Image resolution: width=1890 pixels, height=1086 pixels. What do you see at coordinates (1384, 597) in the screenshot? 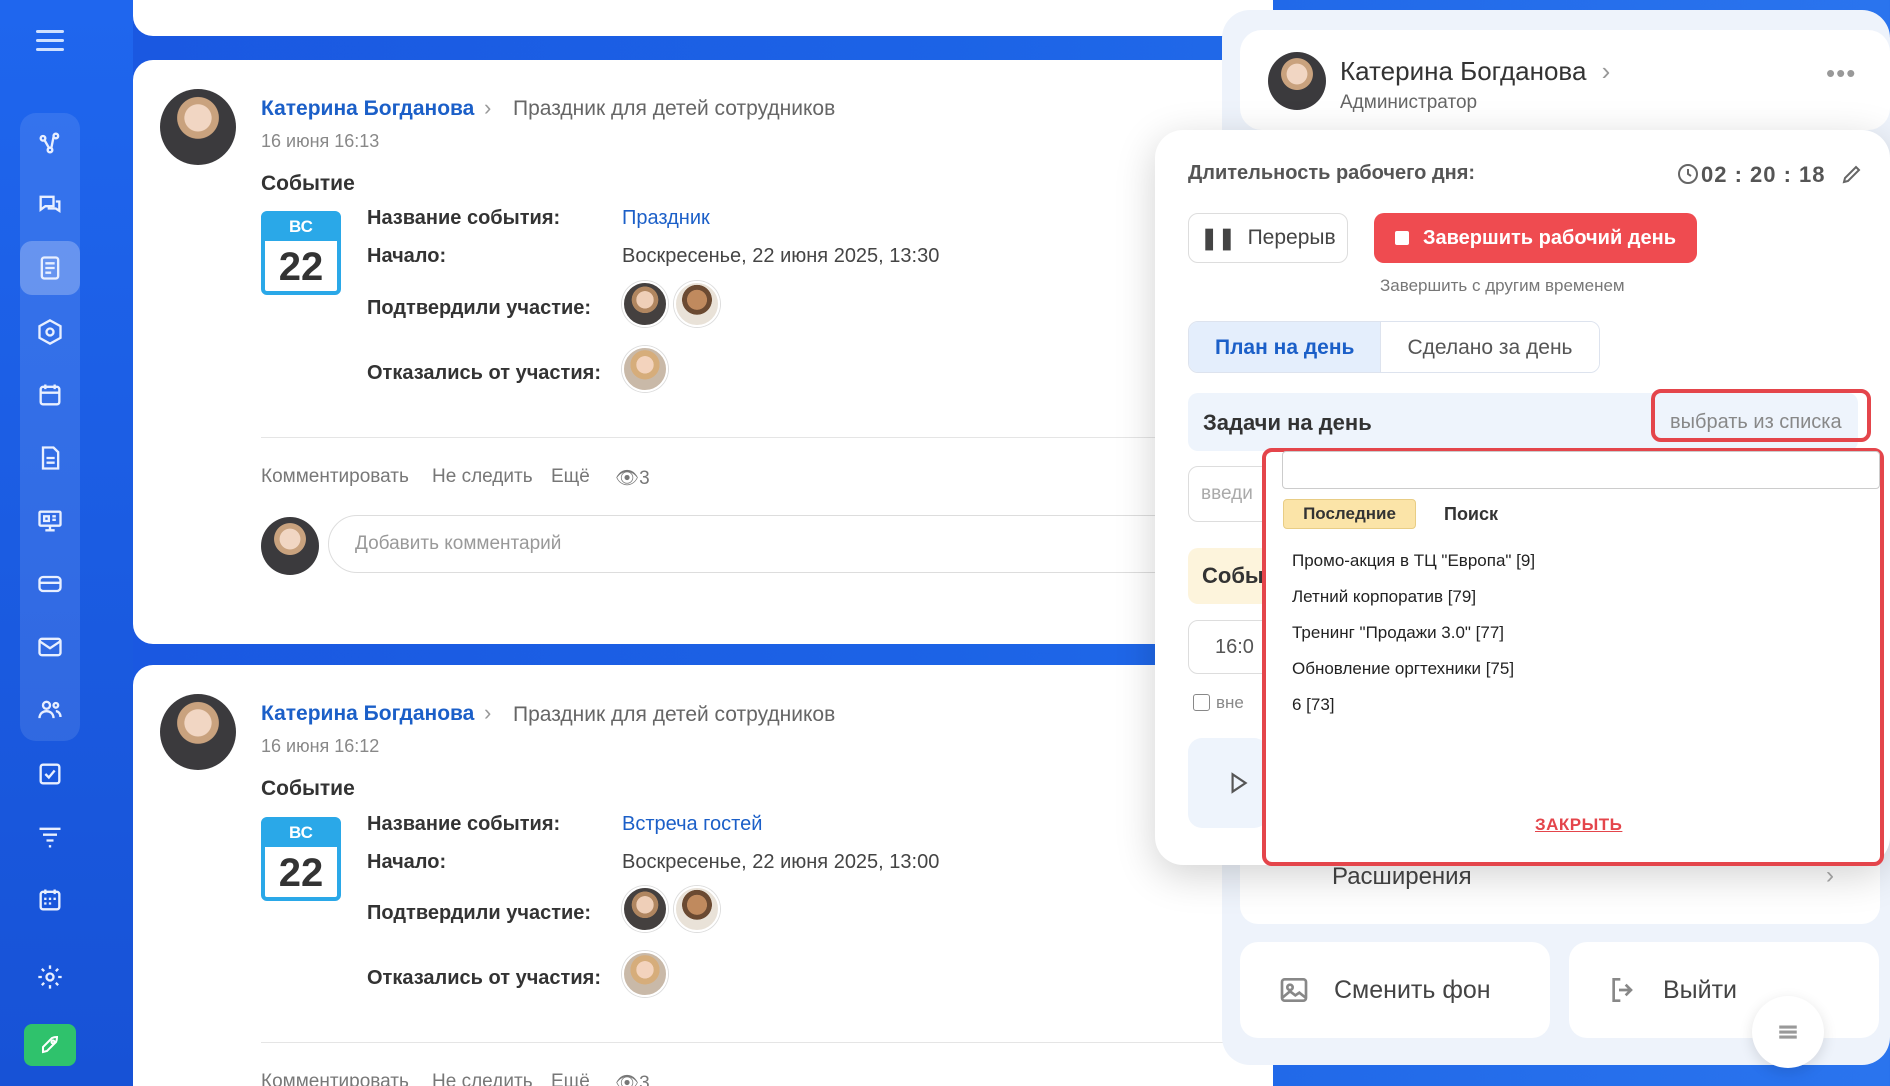
I see `task-list-item: Летний корпоратив [79]` at bounding box center [1384, 597].